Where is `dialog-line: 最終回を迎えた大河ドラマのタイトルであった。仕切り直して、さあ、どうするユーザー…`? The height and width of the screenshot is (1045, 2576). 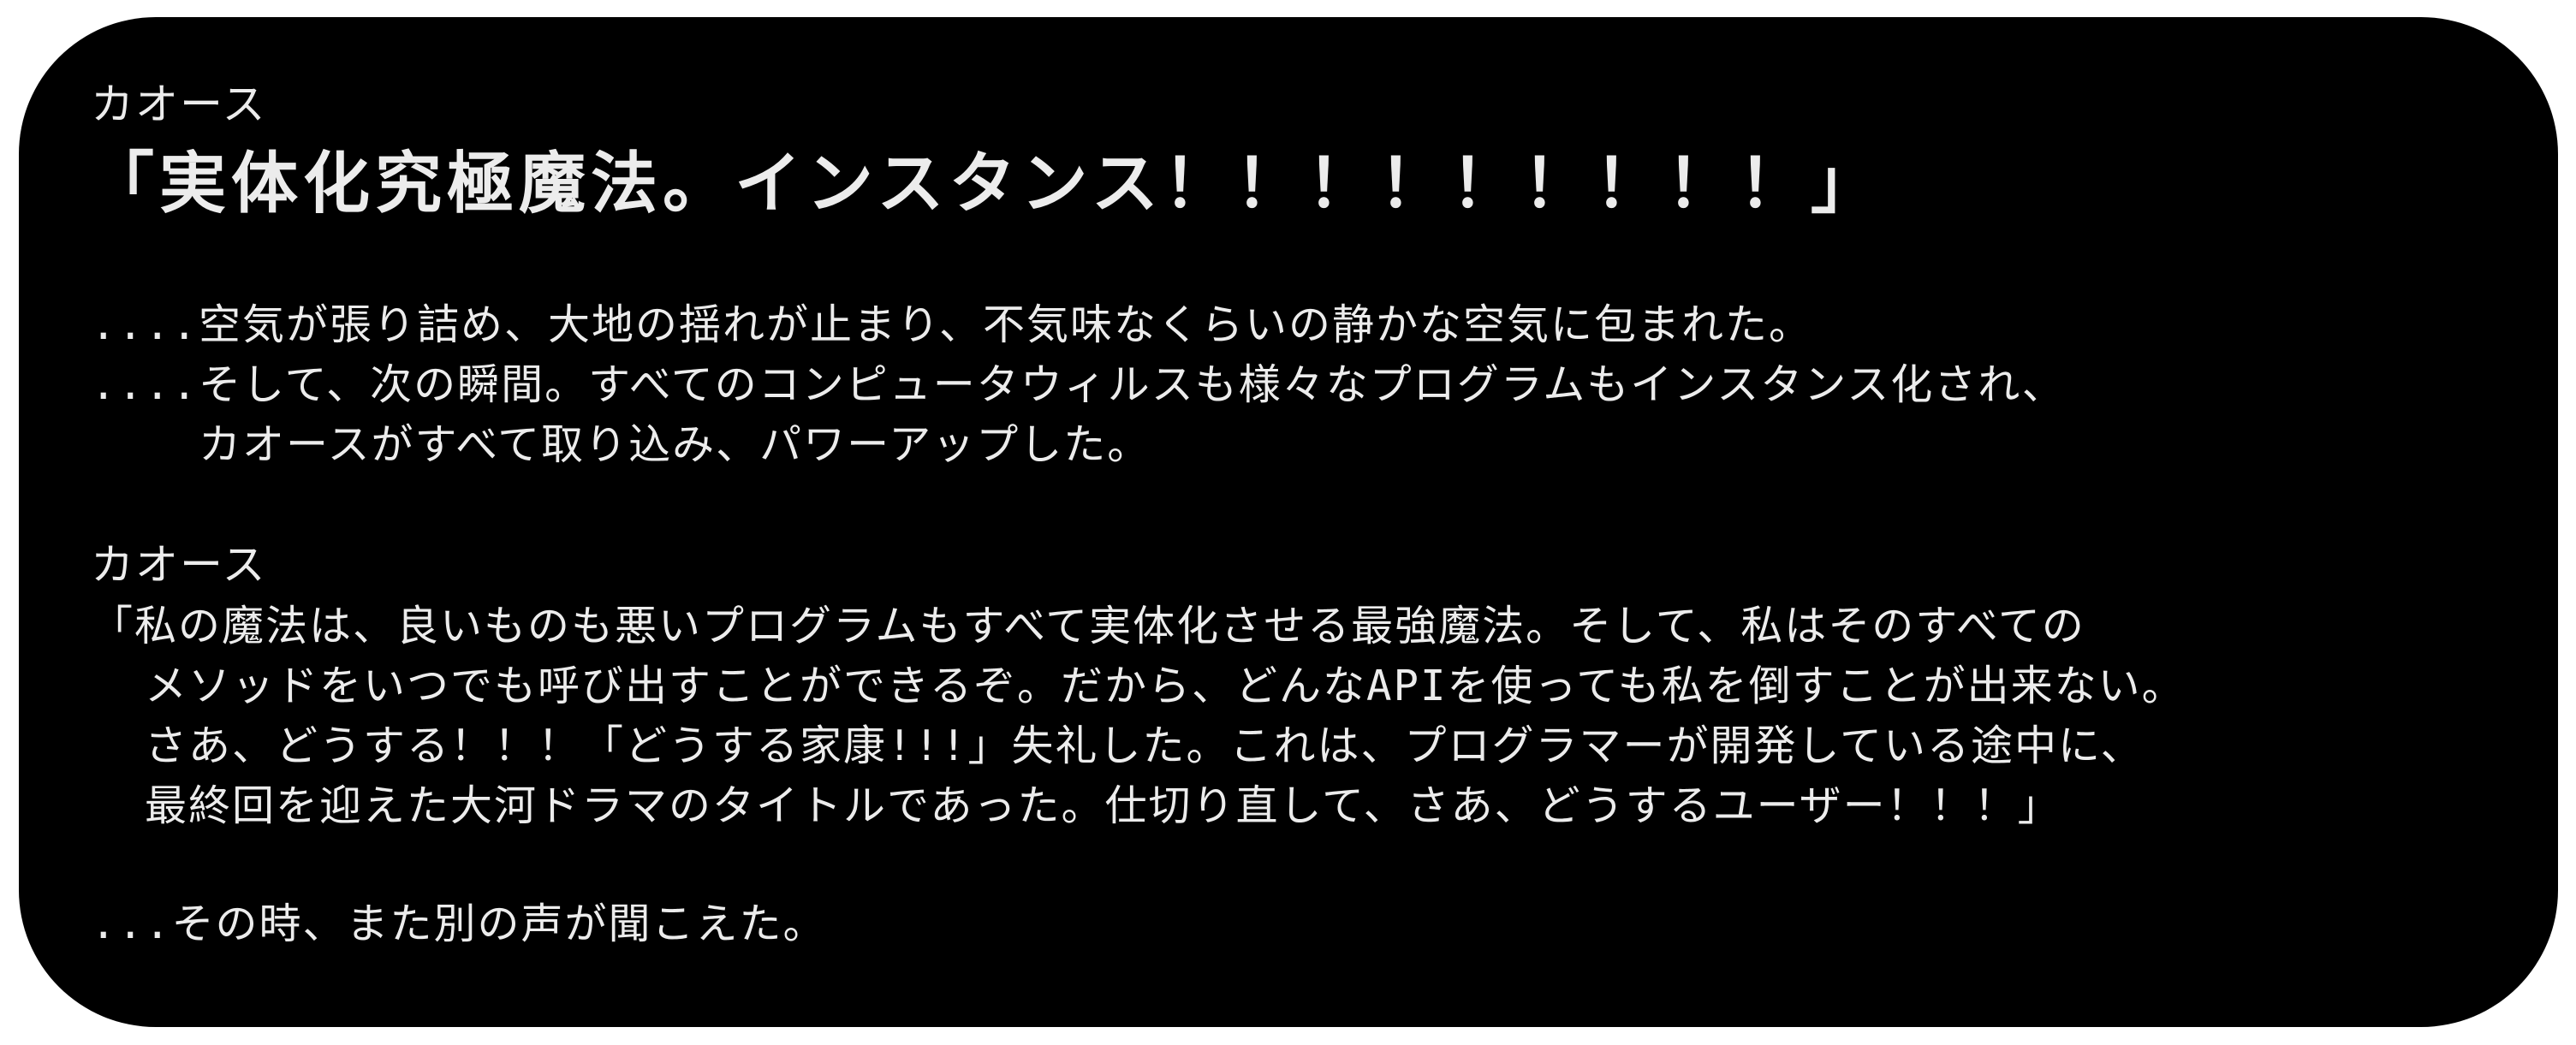 dialog-line: 最終回を迎えた大河ドラマのタイトルであった。仕切り直して、さあ、どうするユーザー… is located at coordinates (1076, 805).